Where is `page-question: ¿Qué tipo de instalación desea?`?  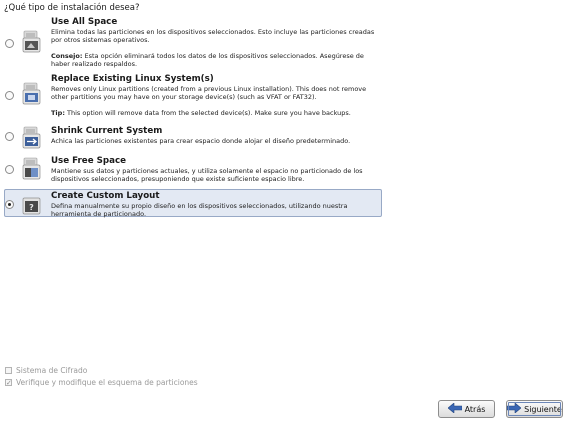
page-question: ¿Qué tipo de instalación desea? is located at coordinates (72, 8).